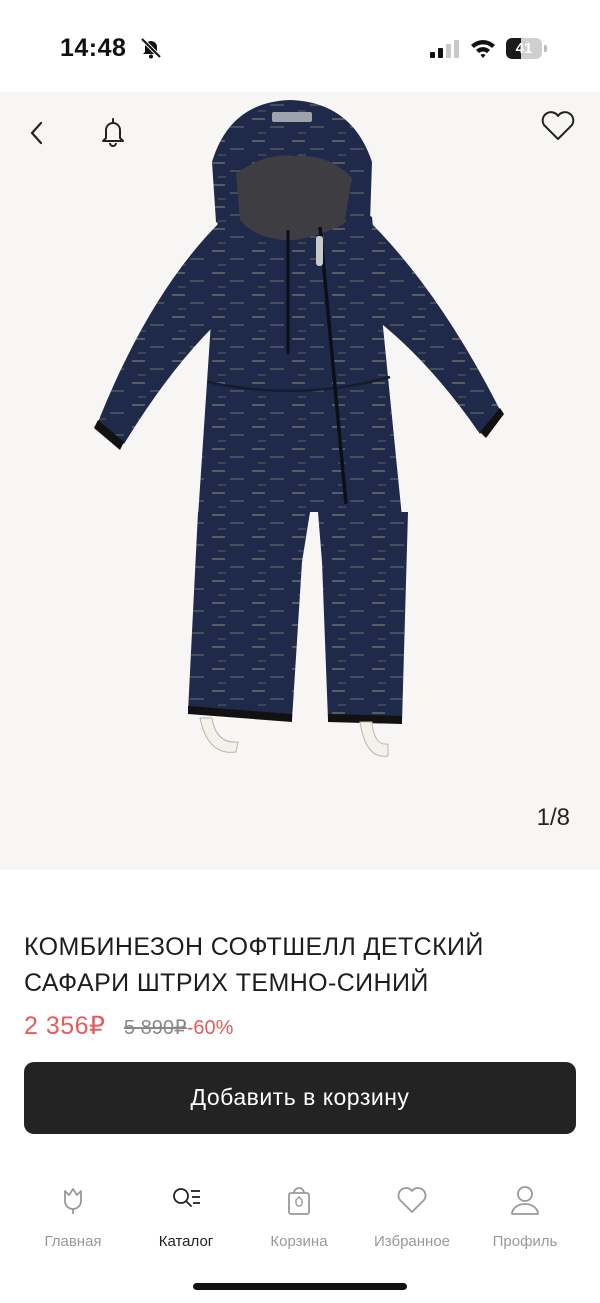 This screenshot has height=1303, width=600. Describe the element at coordinates (412, 1241) in the screenshot. I see `tab-favorites-label: Избранное` at that location.